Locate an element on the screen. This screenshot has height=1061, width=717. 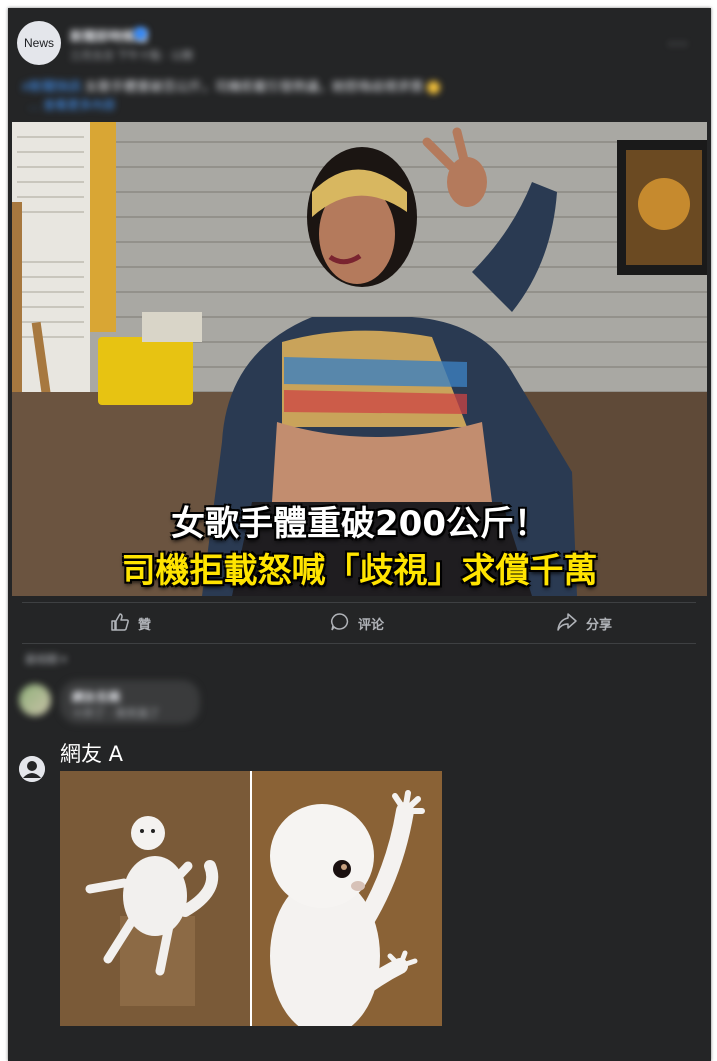
divider-bottom is located at coordinates (359, 643).